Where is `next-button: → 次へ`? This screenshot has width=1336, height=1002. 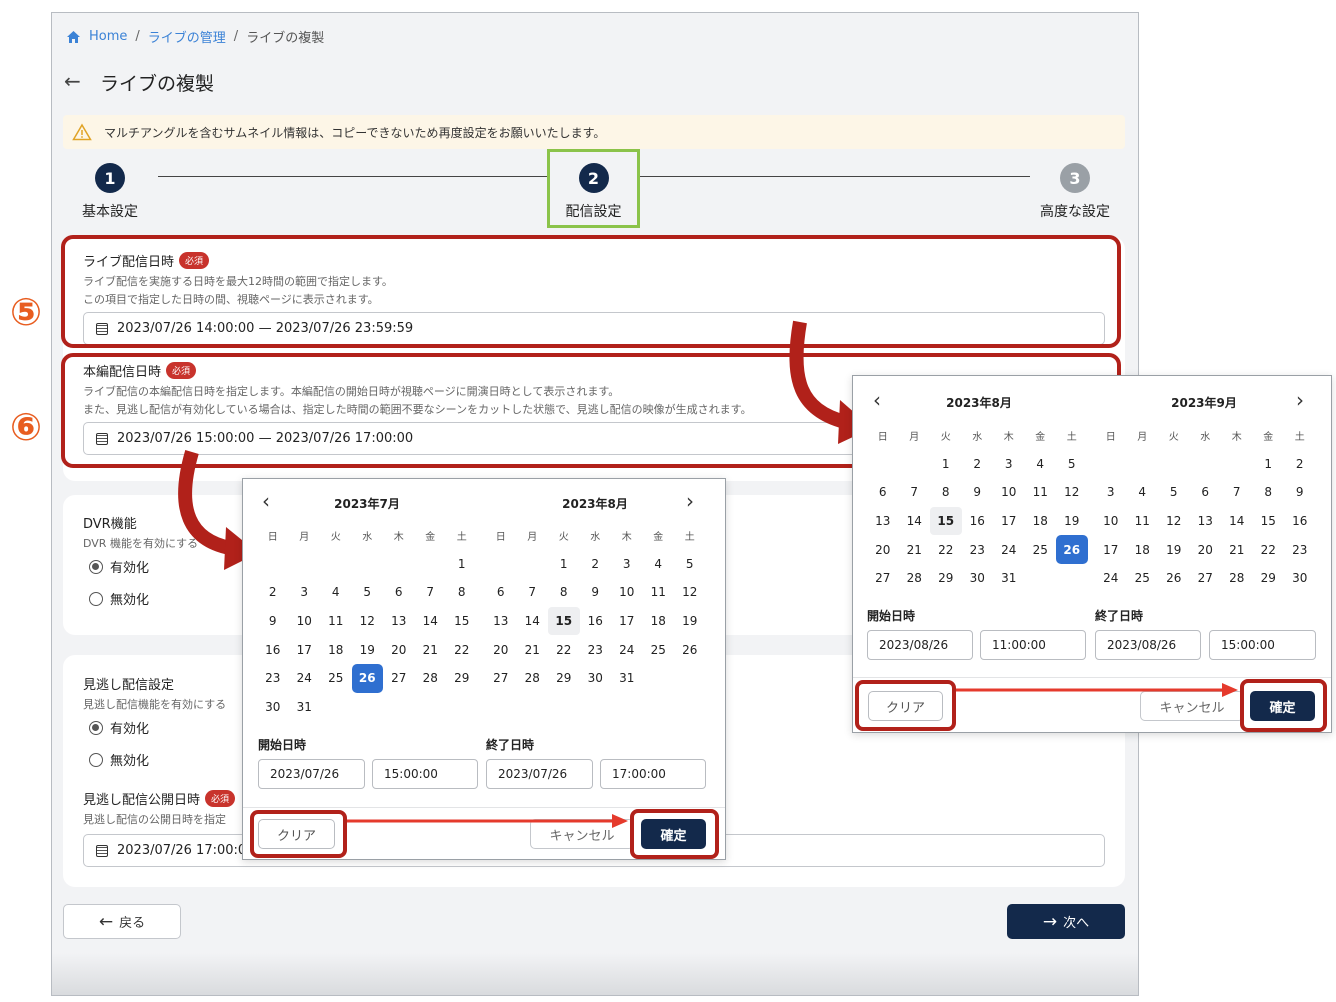 next-button: → 次へ is located at coordinates (1066, 921).